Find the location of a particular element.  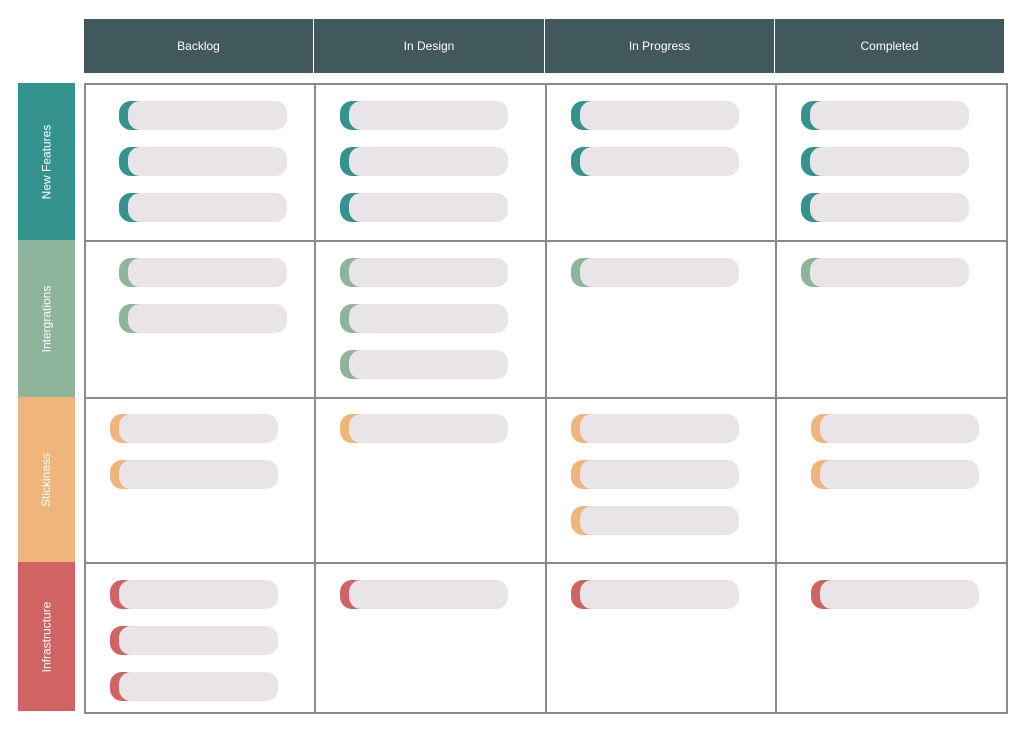

row-label-text: Stickiness is located at coordinates (46, 479).